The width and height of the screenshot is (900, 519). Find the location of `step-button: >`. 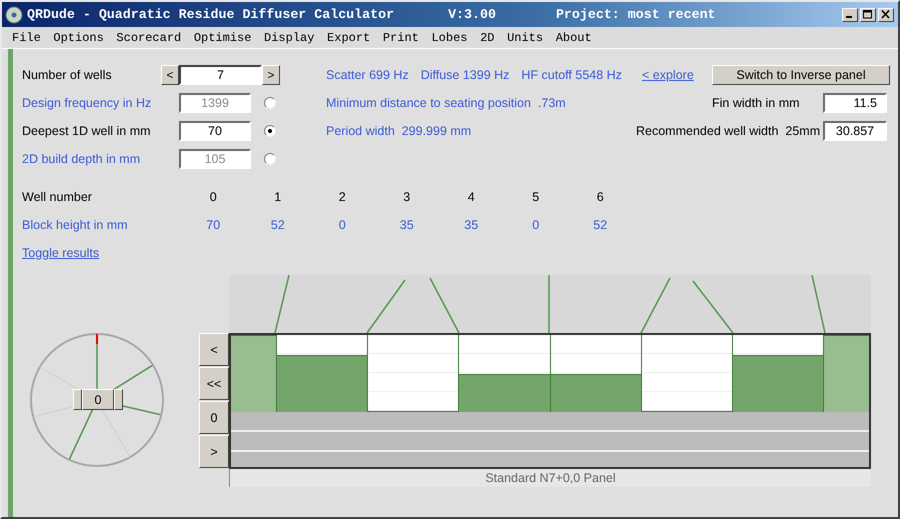

step-button: > is located at coordinates (214, 451).